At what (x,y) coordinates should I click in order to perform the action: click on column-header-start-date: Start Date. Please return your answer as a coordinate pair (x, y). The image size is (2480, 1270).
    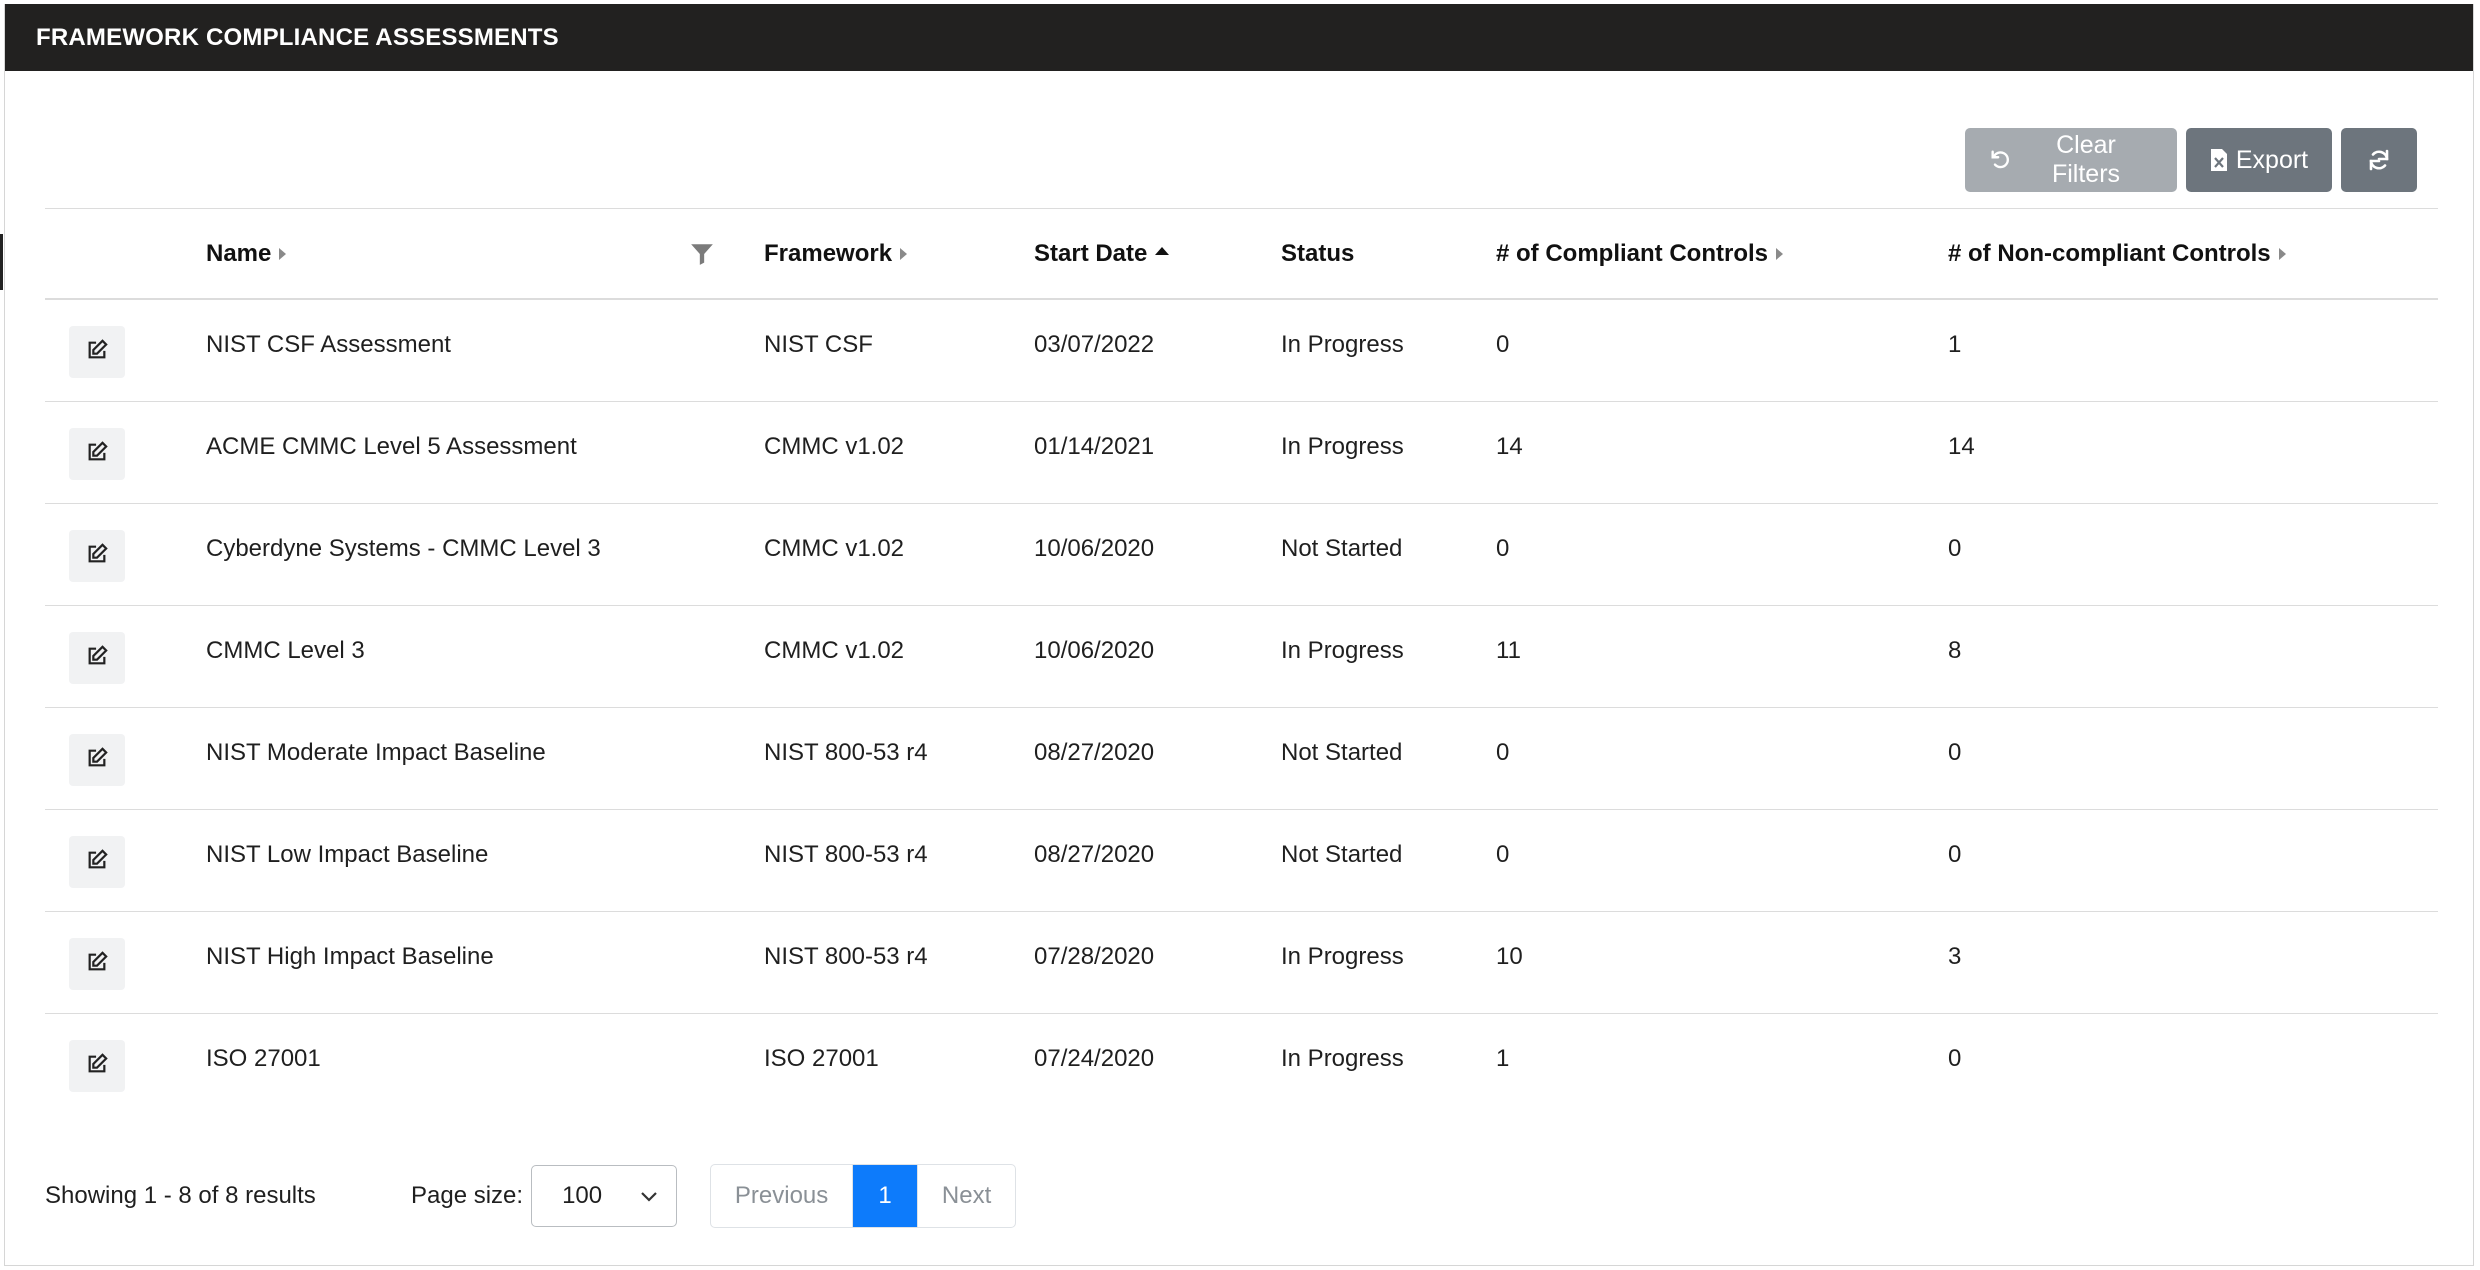
    Looking at the image, I should click on (1102, 254).